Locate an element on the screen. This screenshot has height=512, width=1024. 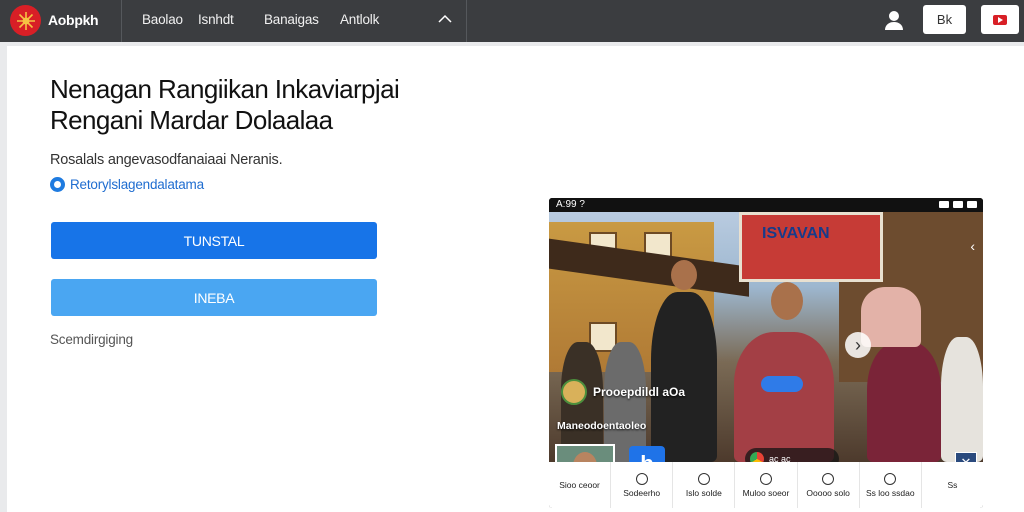
status-pill is located at coordinates (782, 384).